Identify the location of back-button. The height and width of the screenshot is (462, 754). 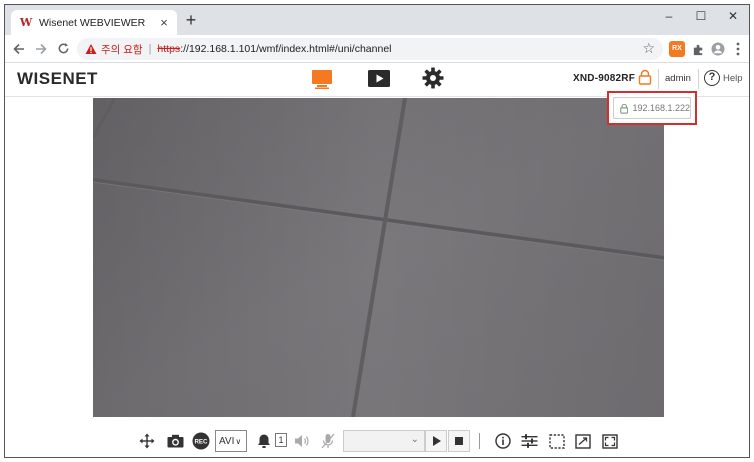
(19, 49).